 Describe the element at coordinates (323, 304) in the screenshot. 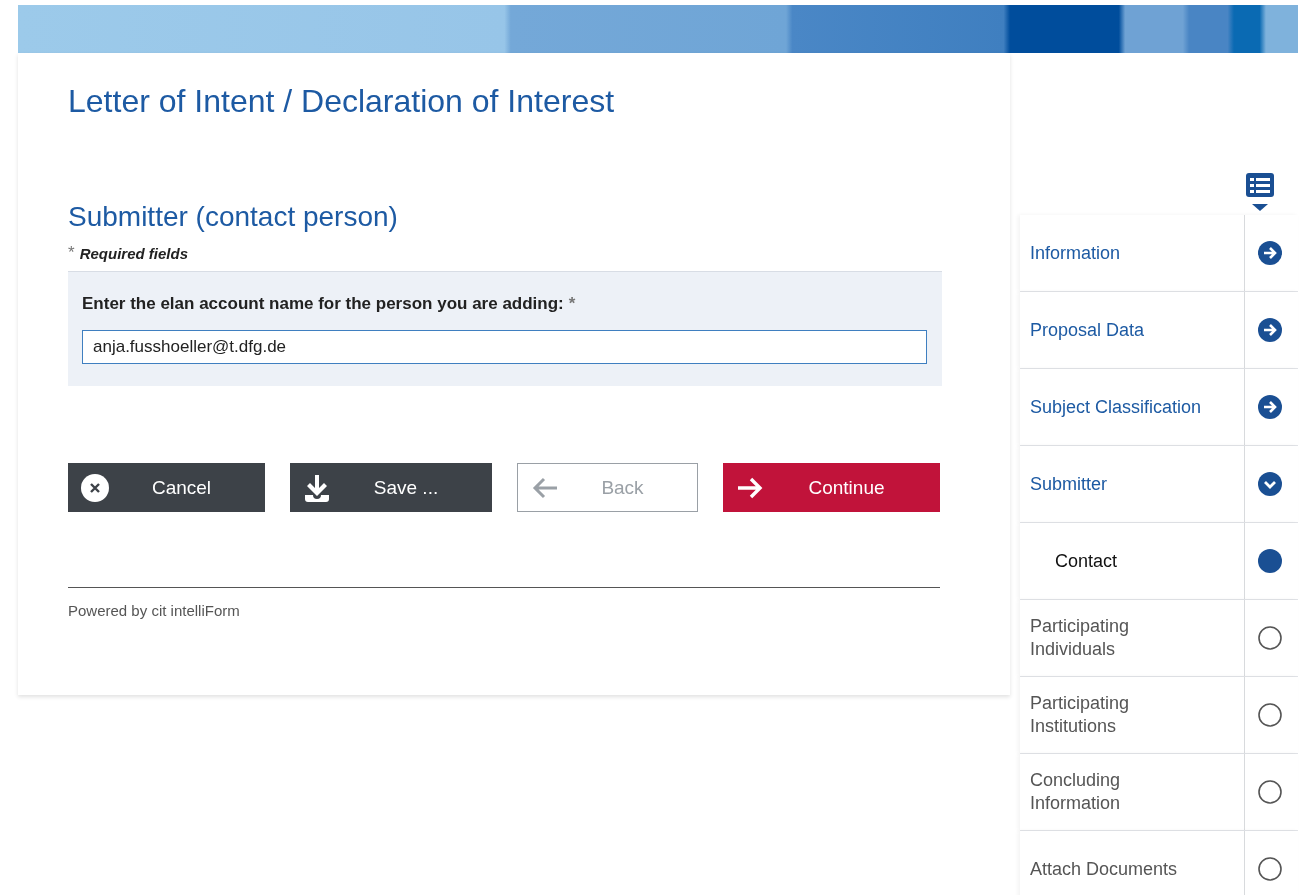

I see `field-label: Enter the elan account name for the person you are adding:` at that location.